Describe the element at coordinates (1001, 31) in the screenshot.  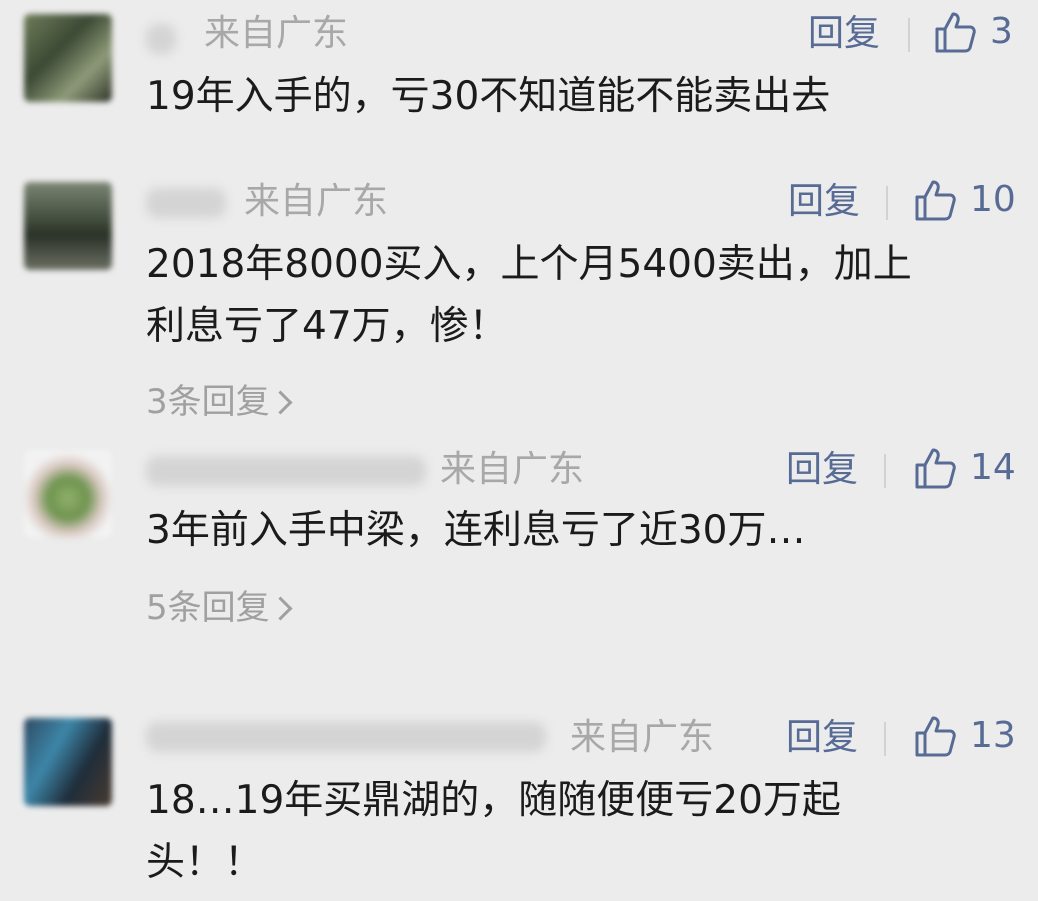
I see `like-count: 3` at that location.